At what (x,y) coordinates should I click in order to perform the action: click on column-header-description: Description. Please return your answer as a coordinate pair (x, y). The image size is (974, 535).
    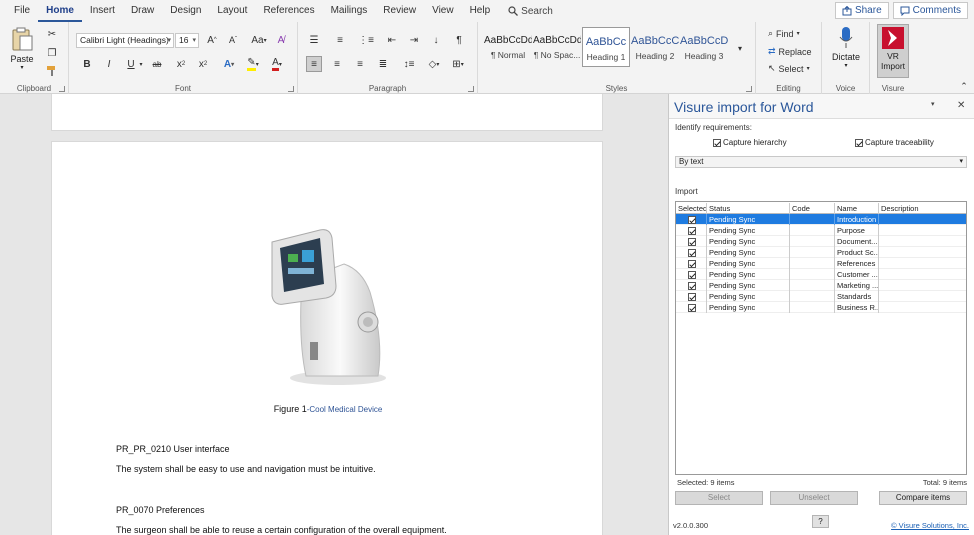
    Looking at the image, I should click on (922, 208).